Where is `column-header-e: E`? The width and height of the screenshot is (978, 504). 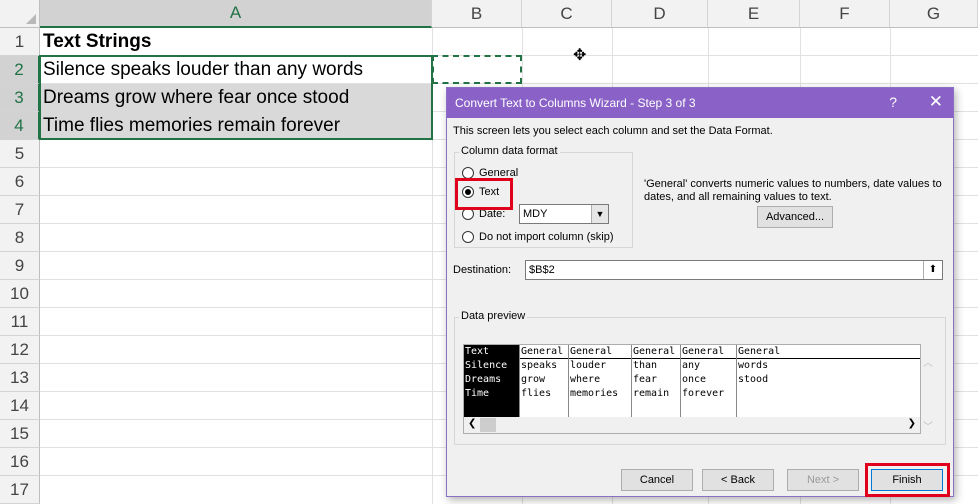
column-header-e: E is located at coordinates (754, 14).